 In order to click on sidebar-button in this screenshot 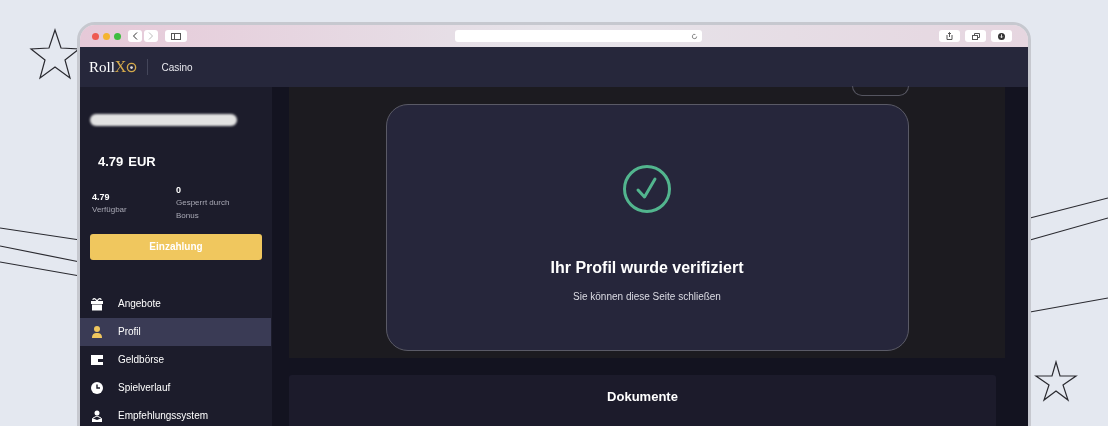, I will do `click(176, 36)`.